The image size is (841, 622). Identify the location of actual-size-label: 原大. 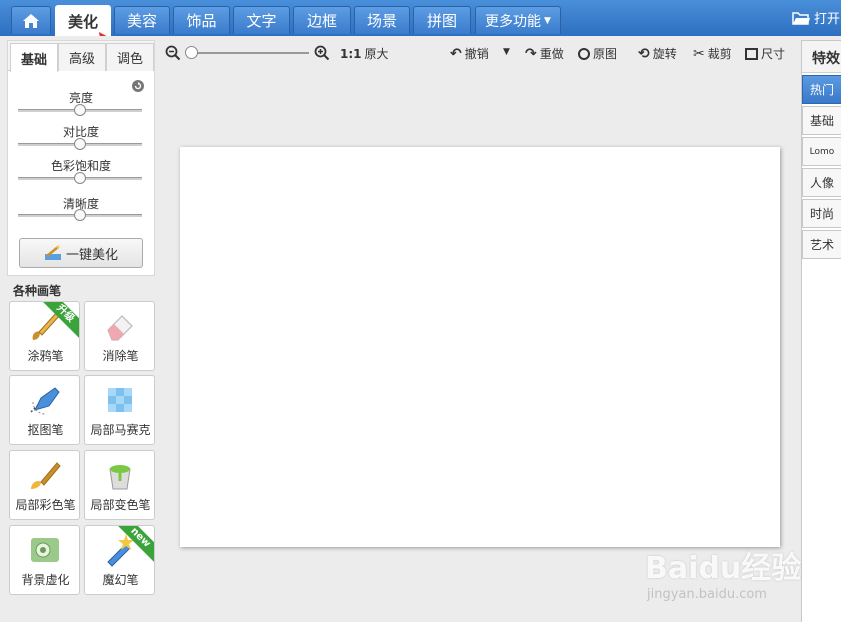
(376, 54).